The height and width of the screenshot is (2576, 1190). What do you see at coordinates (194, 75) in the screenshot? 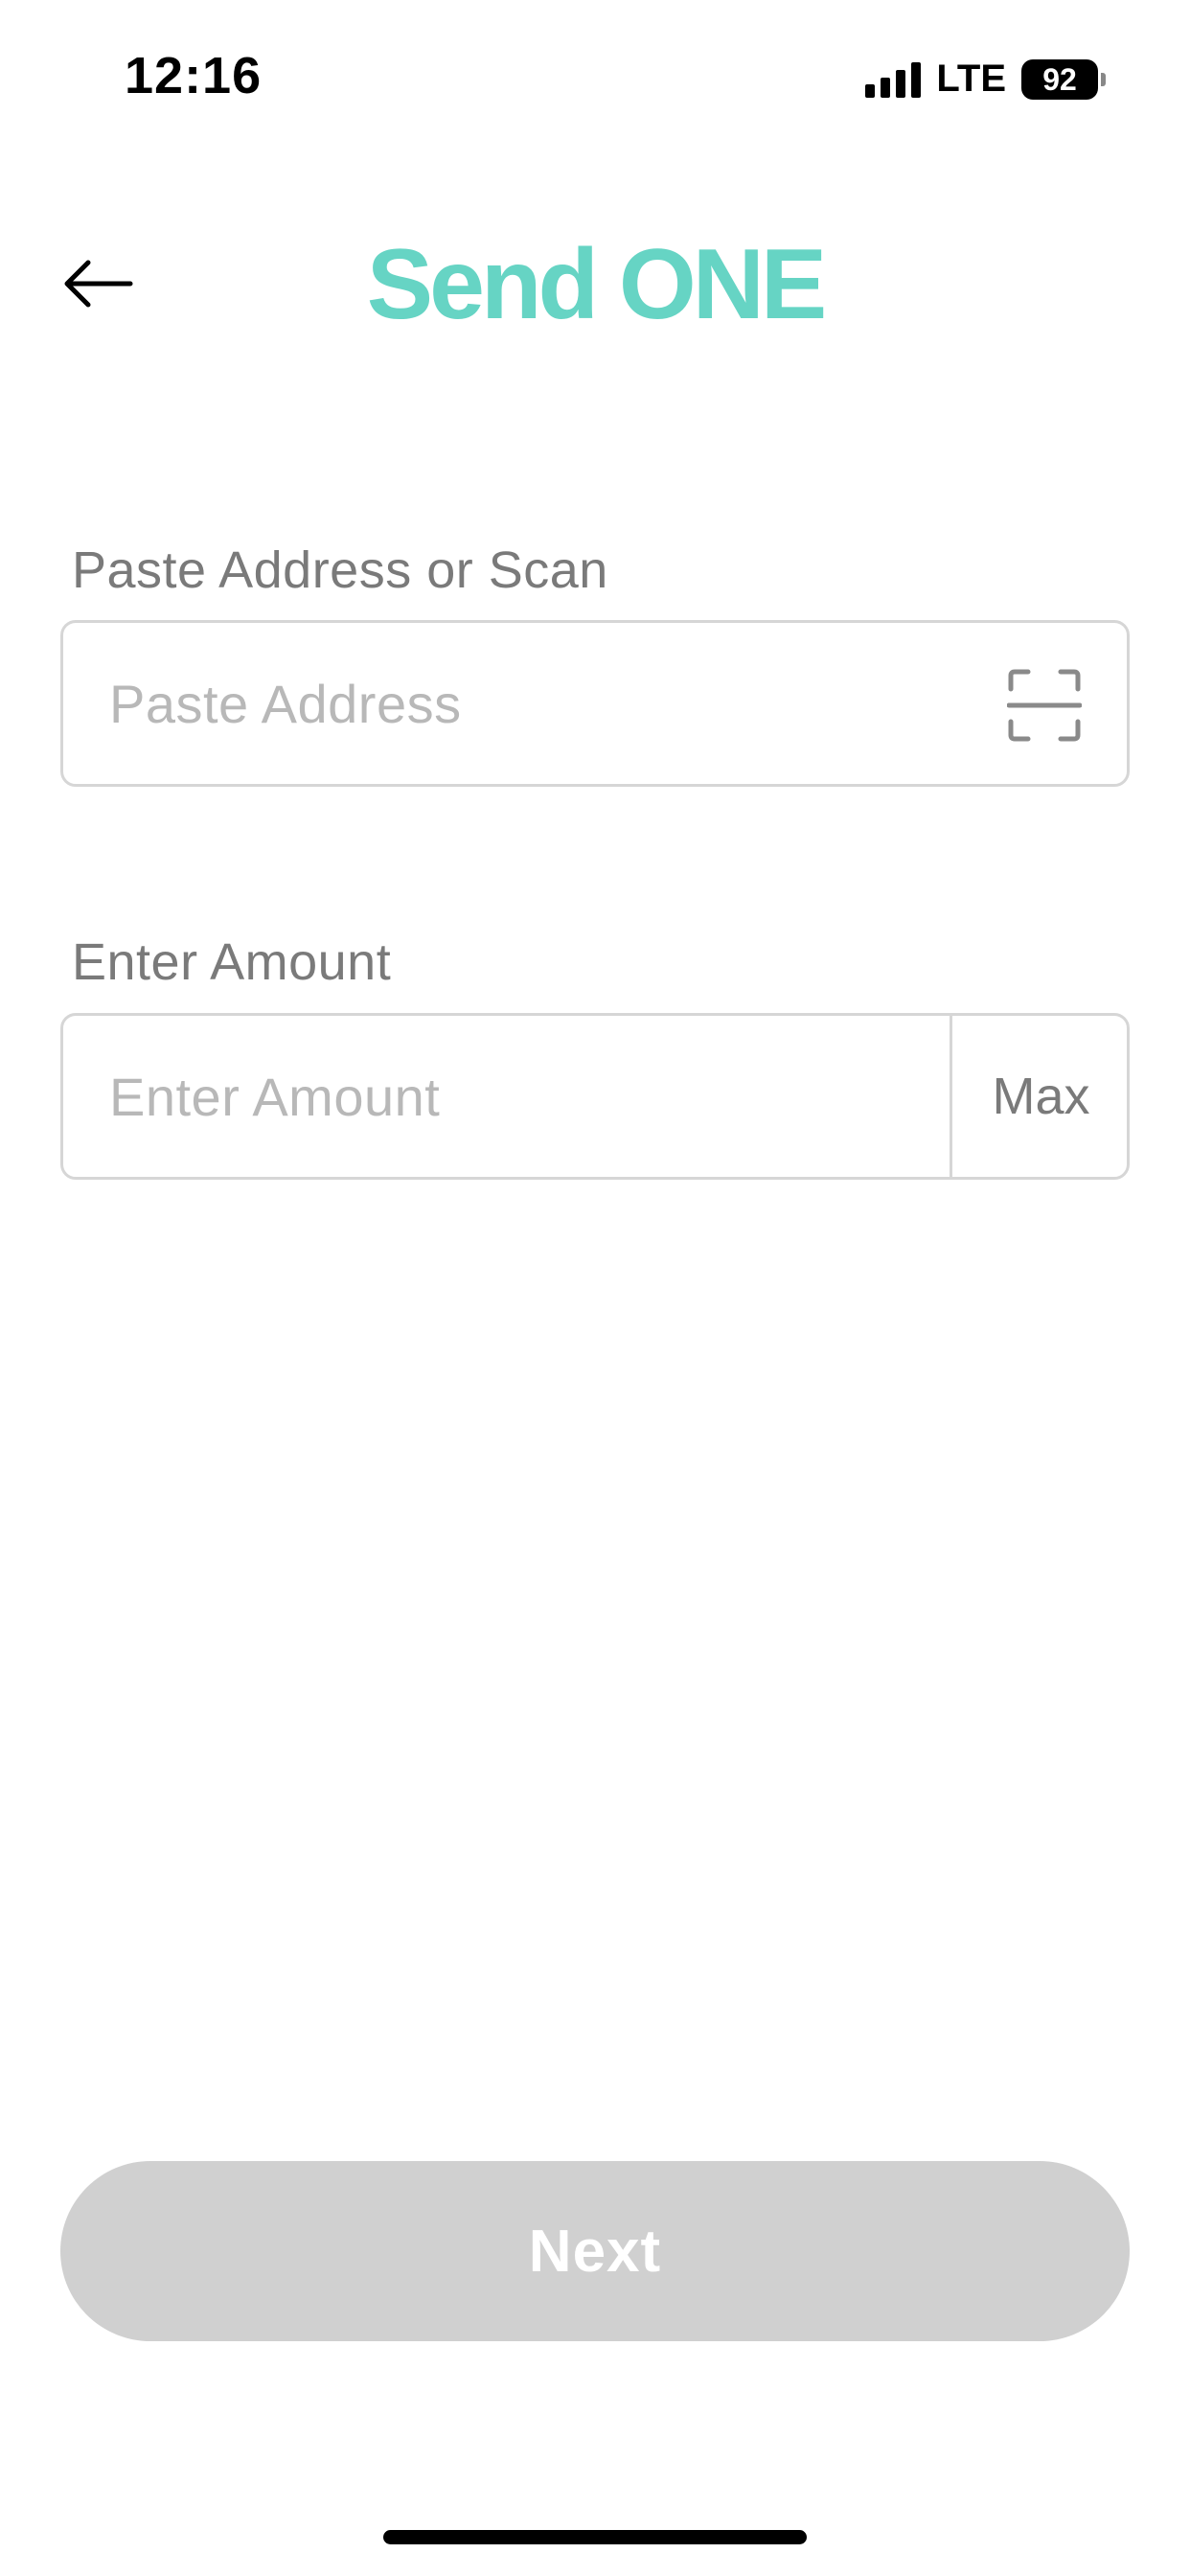
I see `status-time: 12:16` at bounding box center [194, 75].